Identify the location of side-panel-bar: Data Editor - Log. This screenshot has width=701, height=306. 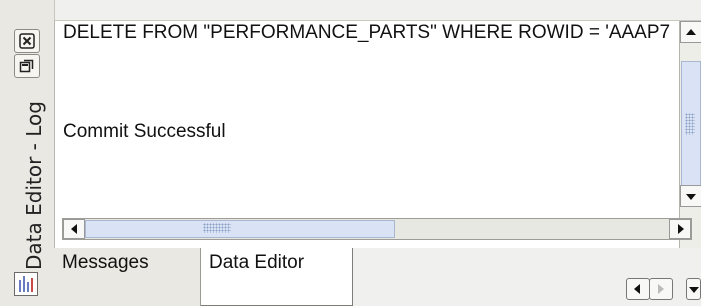
(27, 153).